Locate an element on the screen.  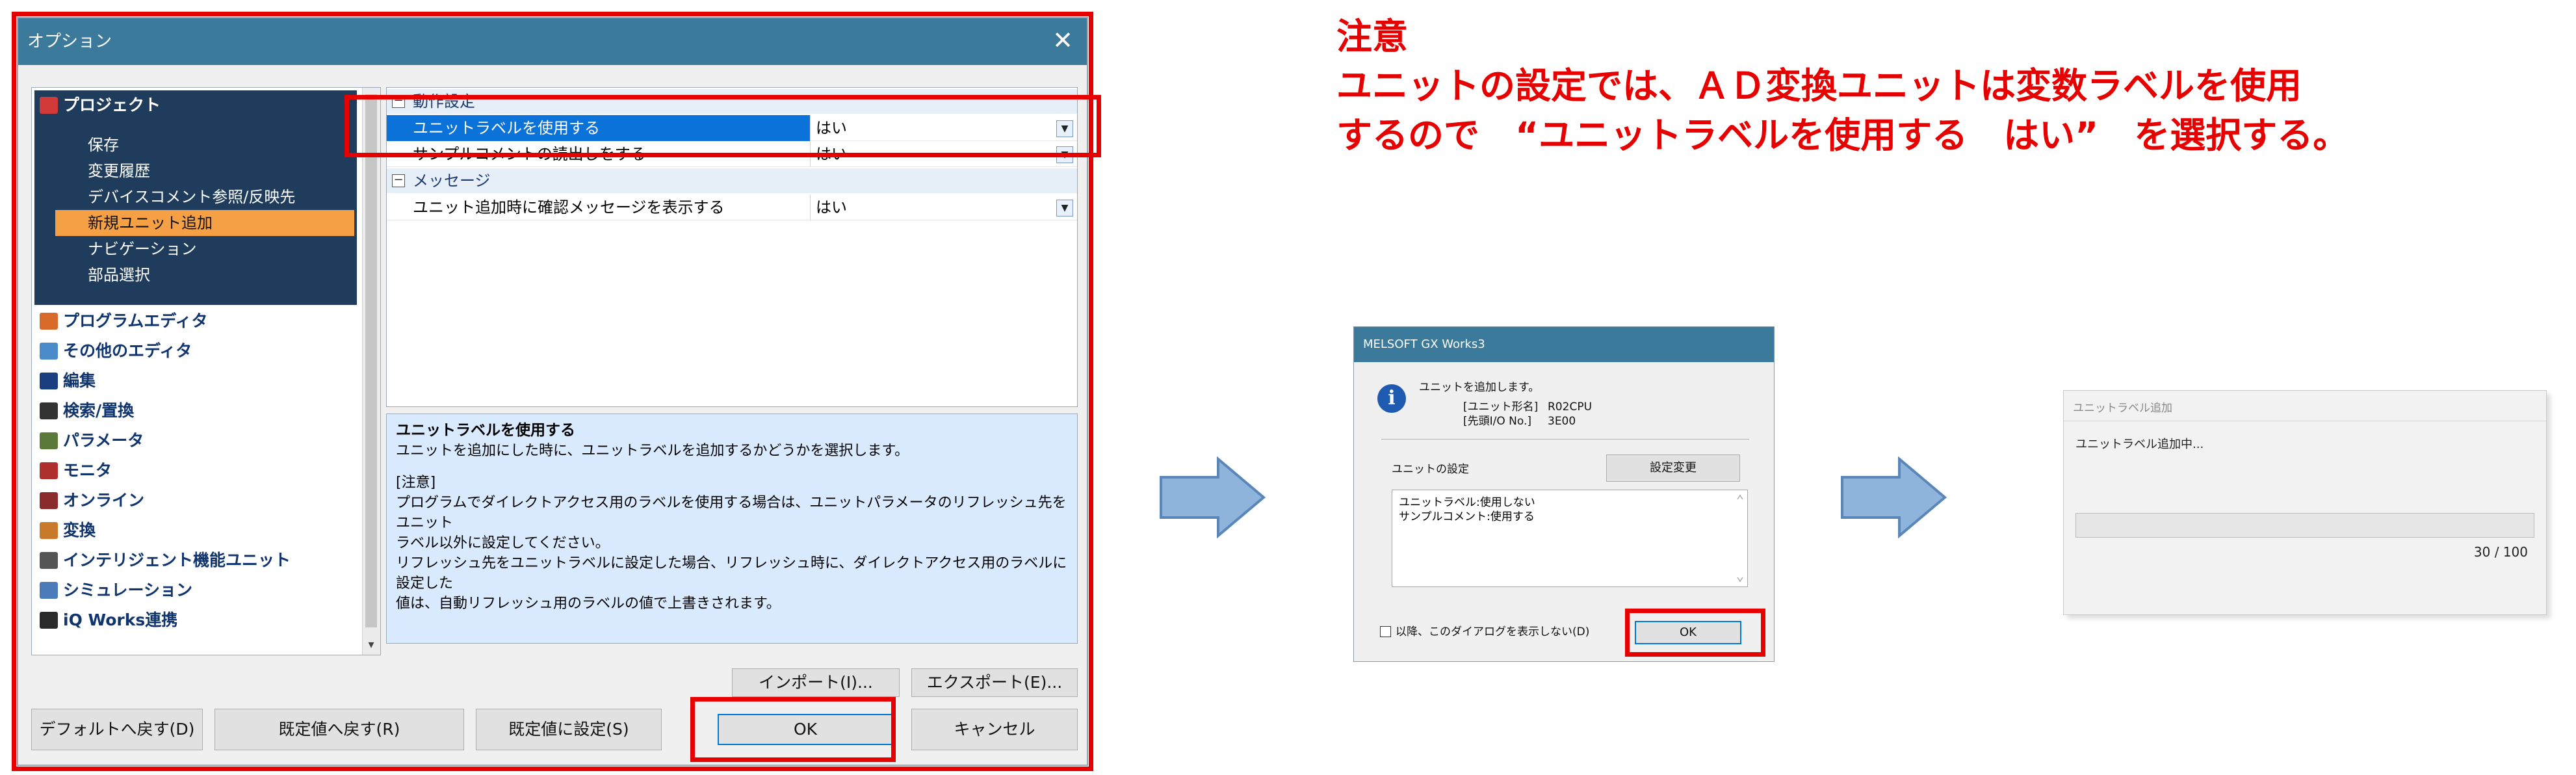
progress-bar is located at coordinates (2304, 525).